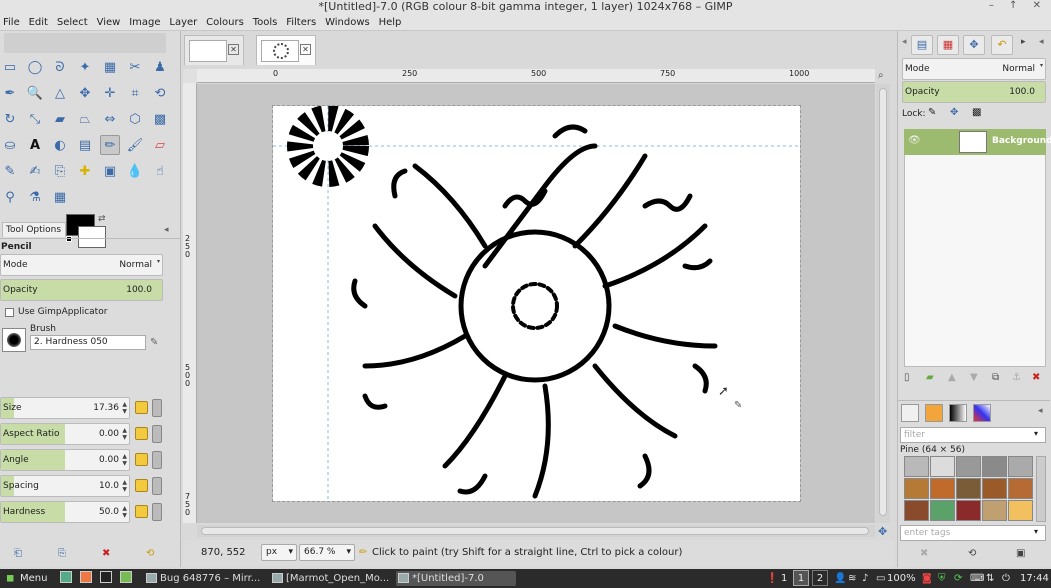  Describe the element at coordinates (14, 340) in the screenshot. I see `brush-preview` at that location.